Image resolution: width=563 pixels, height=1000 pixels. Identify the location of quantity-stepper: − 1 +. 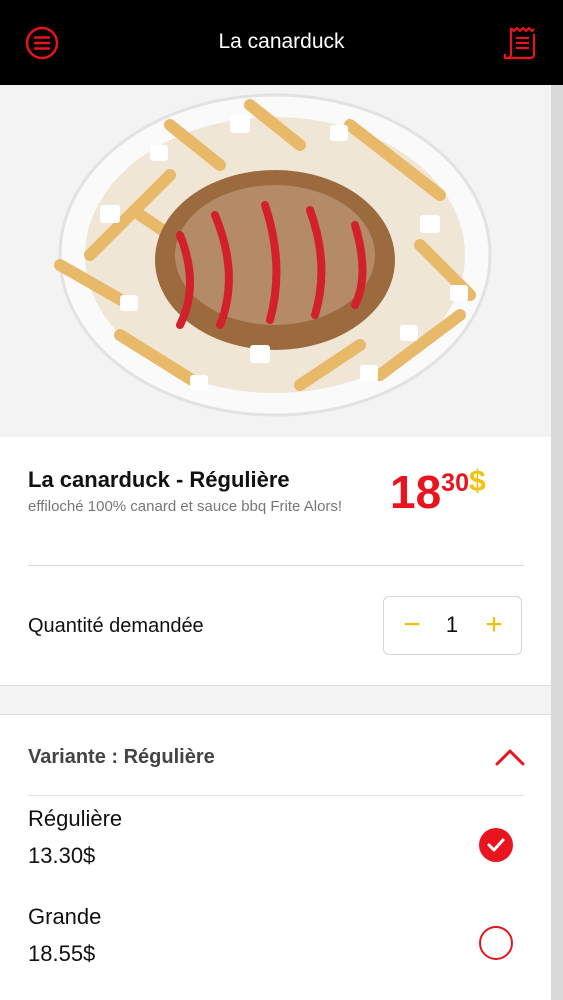
(452, 625).